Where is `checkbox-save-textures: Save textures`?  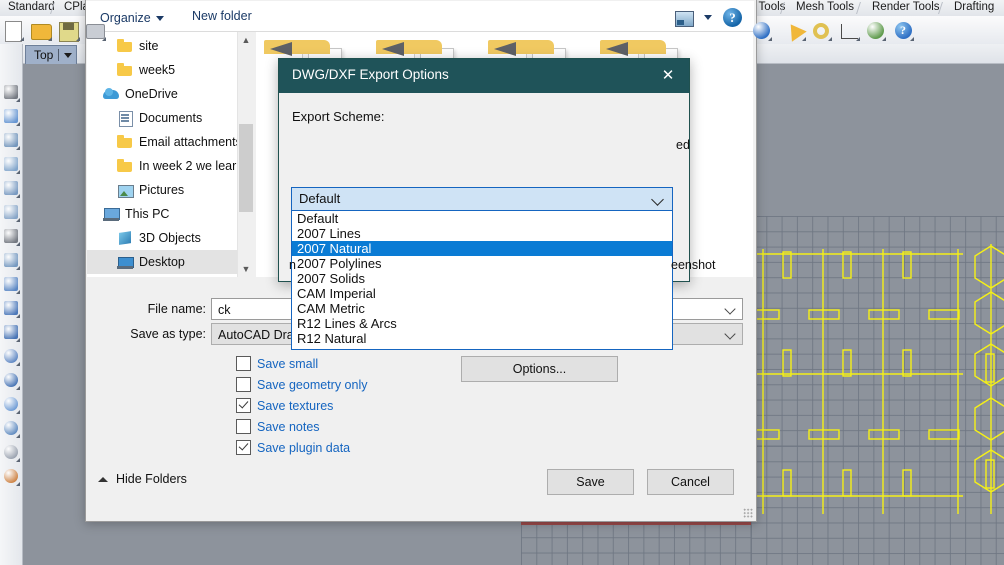 checkbox-save-textures: Save textures is located at coordinates (284, 405).